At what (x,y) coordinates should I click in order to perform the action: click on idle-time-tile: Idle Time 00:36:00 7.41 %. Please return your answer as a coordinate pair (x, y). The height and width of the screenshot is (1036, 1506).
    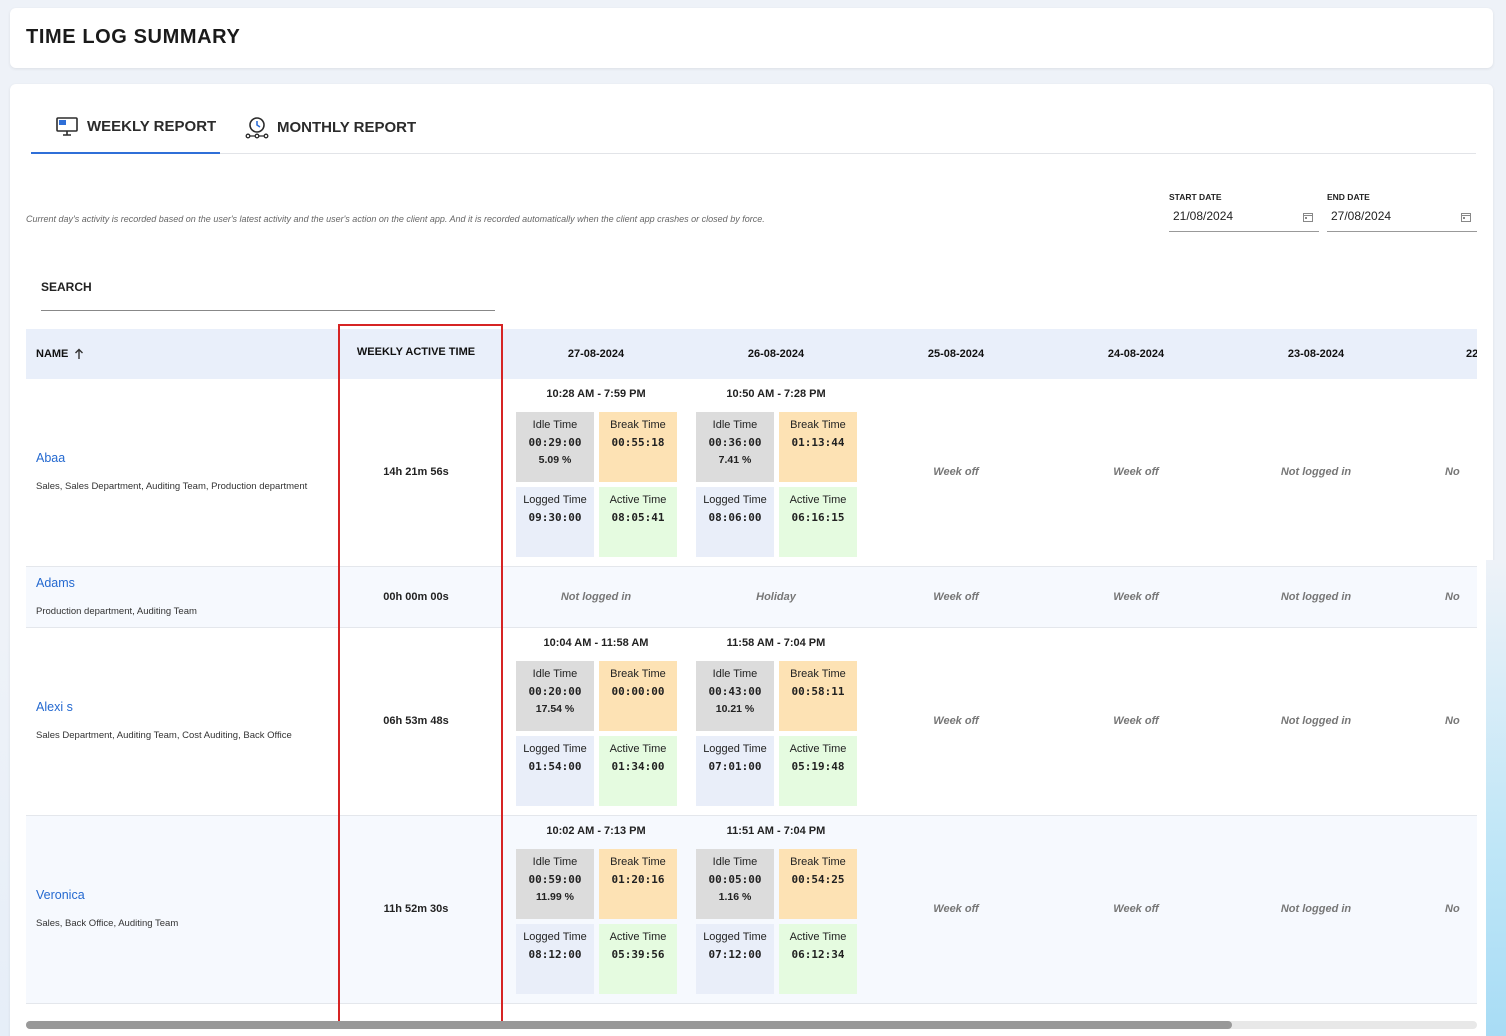
    Looking at the image, I should click on (735, 447).